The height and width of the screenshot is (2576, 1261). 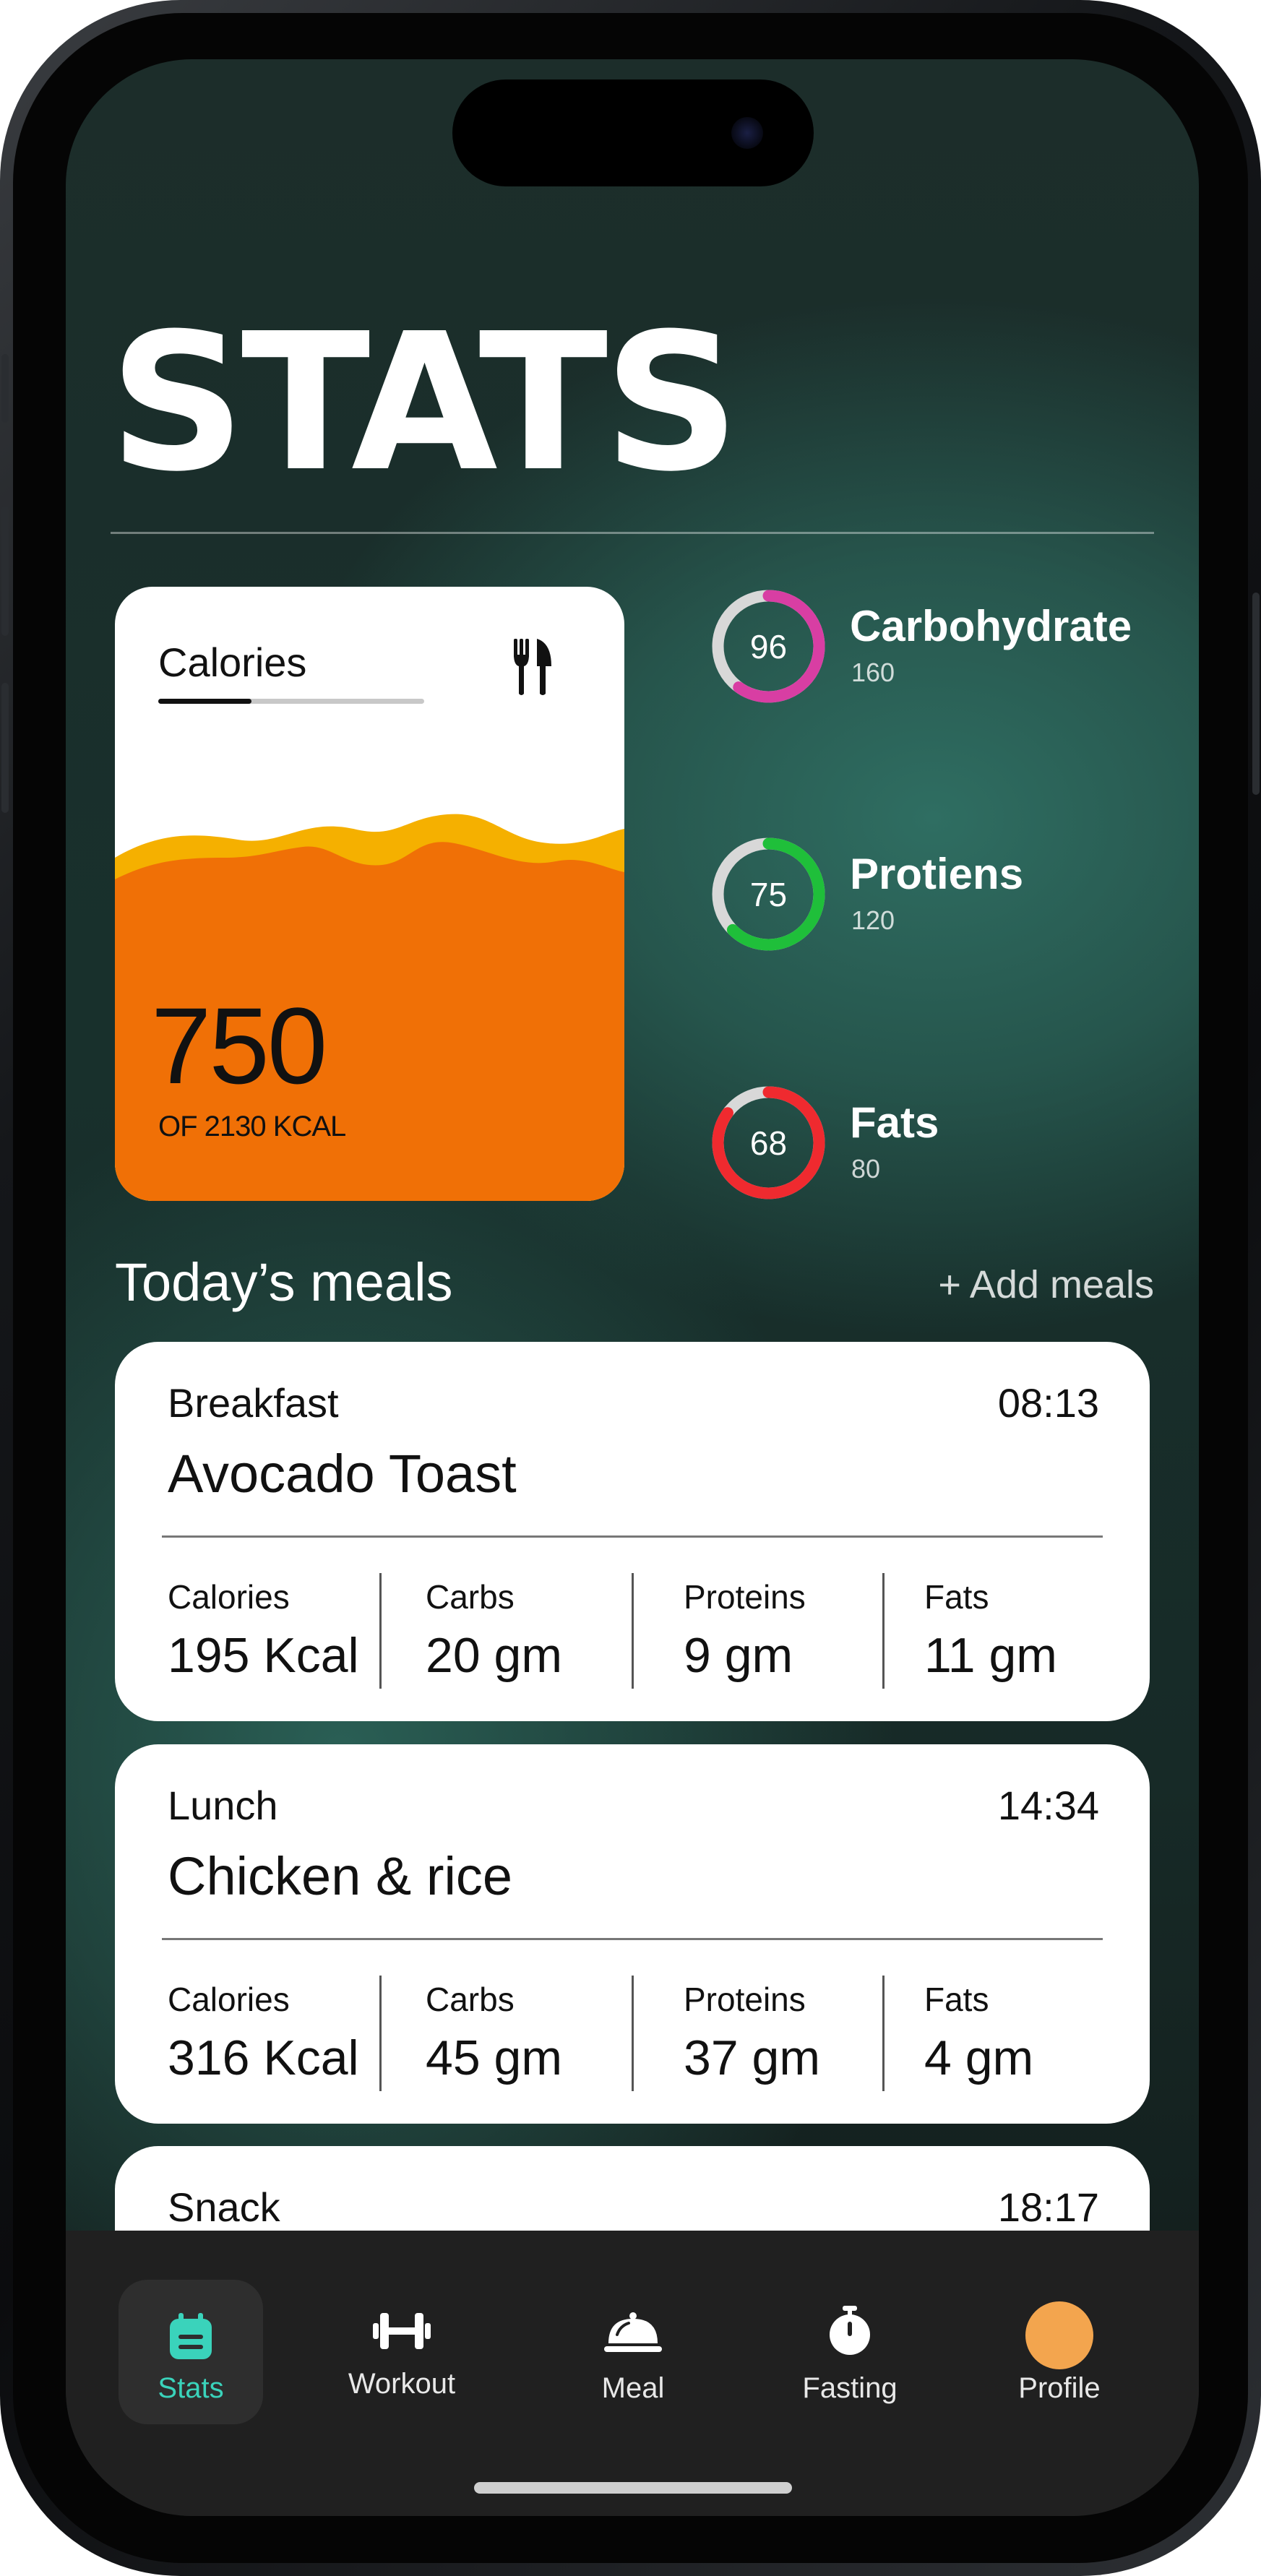 I want to click on meal-stat-proteins: Proteins 37 gm, so click(x=752, y=2032).